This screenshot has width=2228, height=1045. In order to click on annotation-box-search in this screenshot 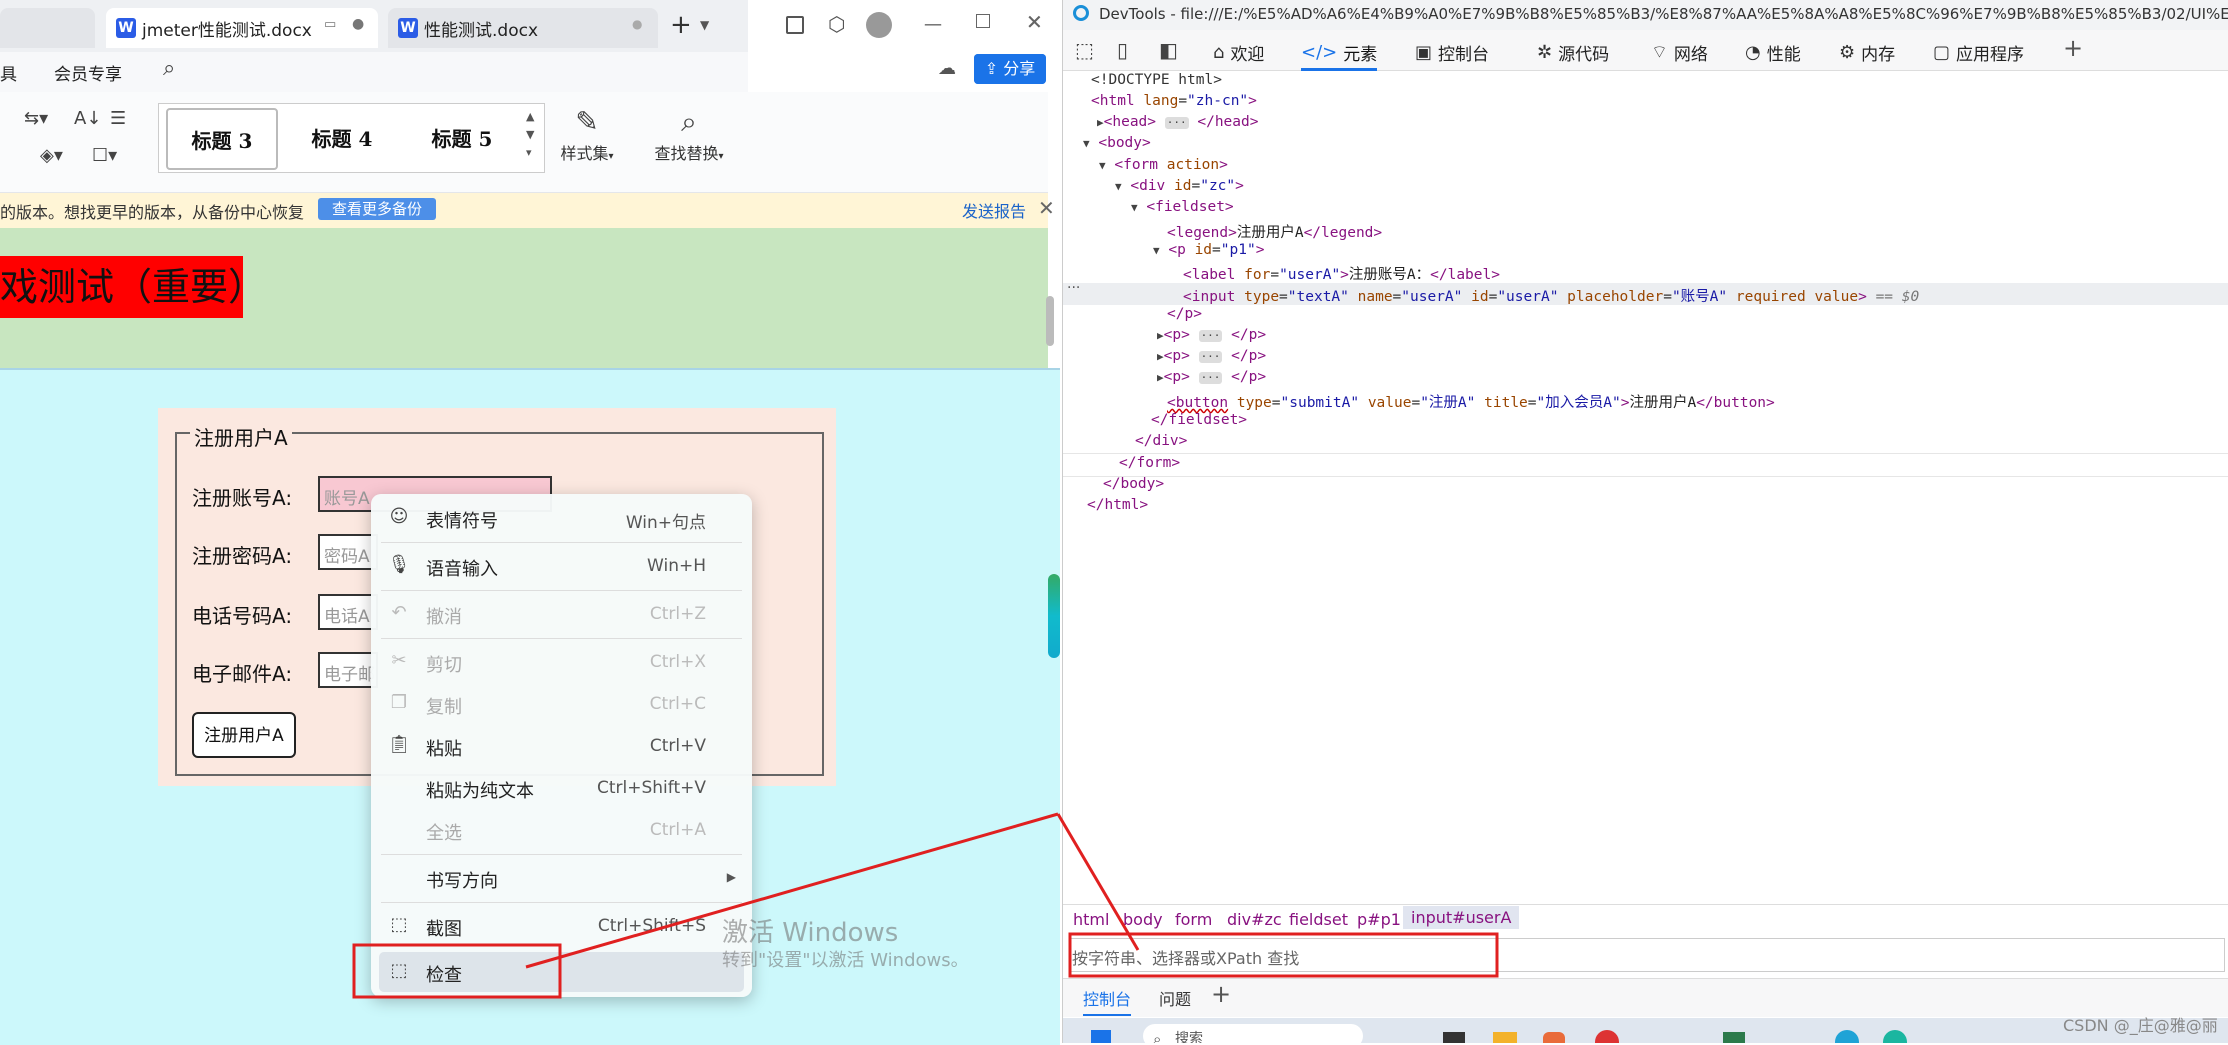, I will do `click(1283, 955)`.